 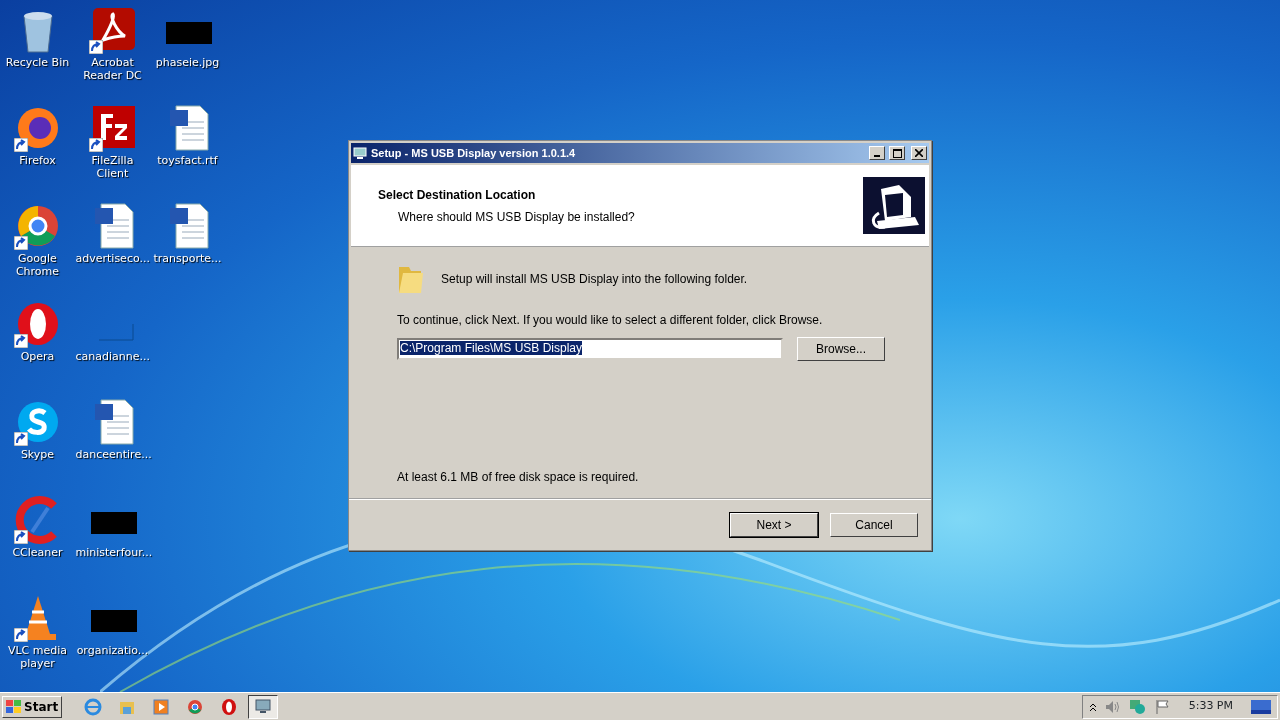 What do you see at coordinates (37, 552) in the screenshot?
I see `desktop-icon-label: CCleaner` at bounding box center [37, 552].